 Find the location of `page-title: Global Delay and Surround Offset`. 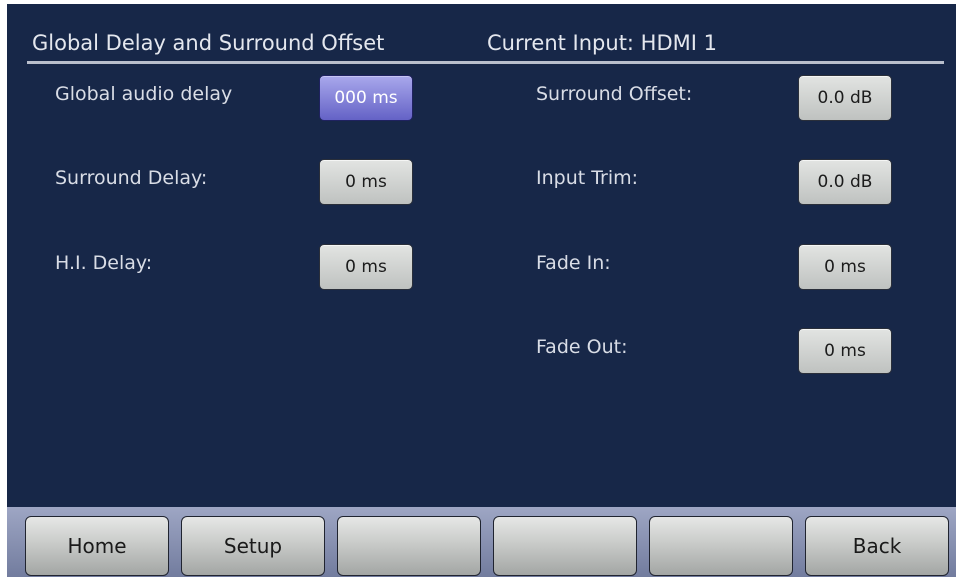

page-title: Global Delay and Surround Offset is located at coordinates (208, 43).